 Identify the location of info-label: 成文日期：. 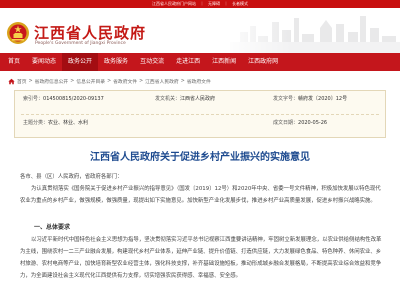
(286, 123).